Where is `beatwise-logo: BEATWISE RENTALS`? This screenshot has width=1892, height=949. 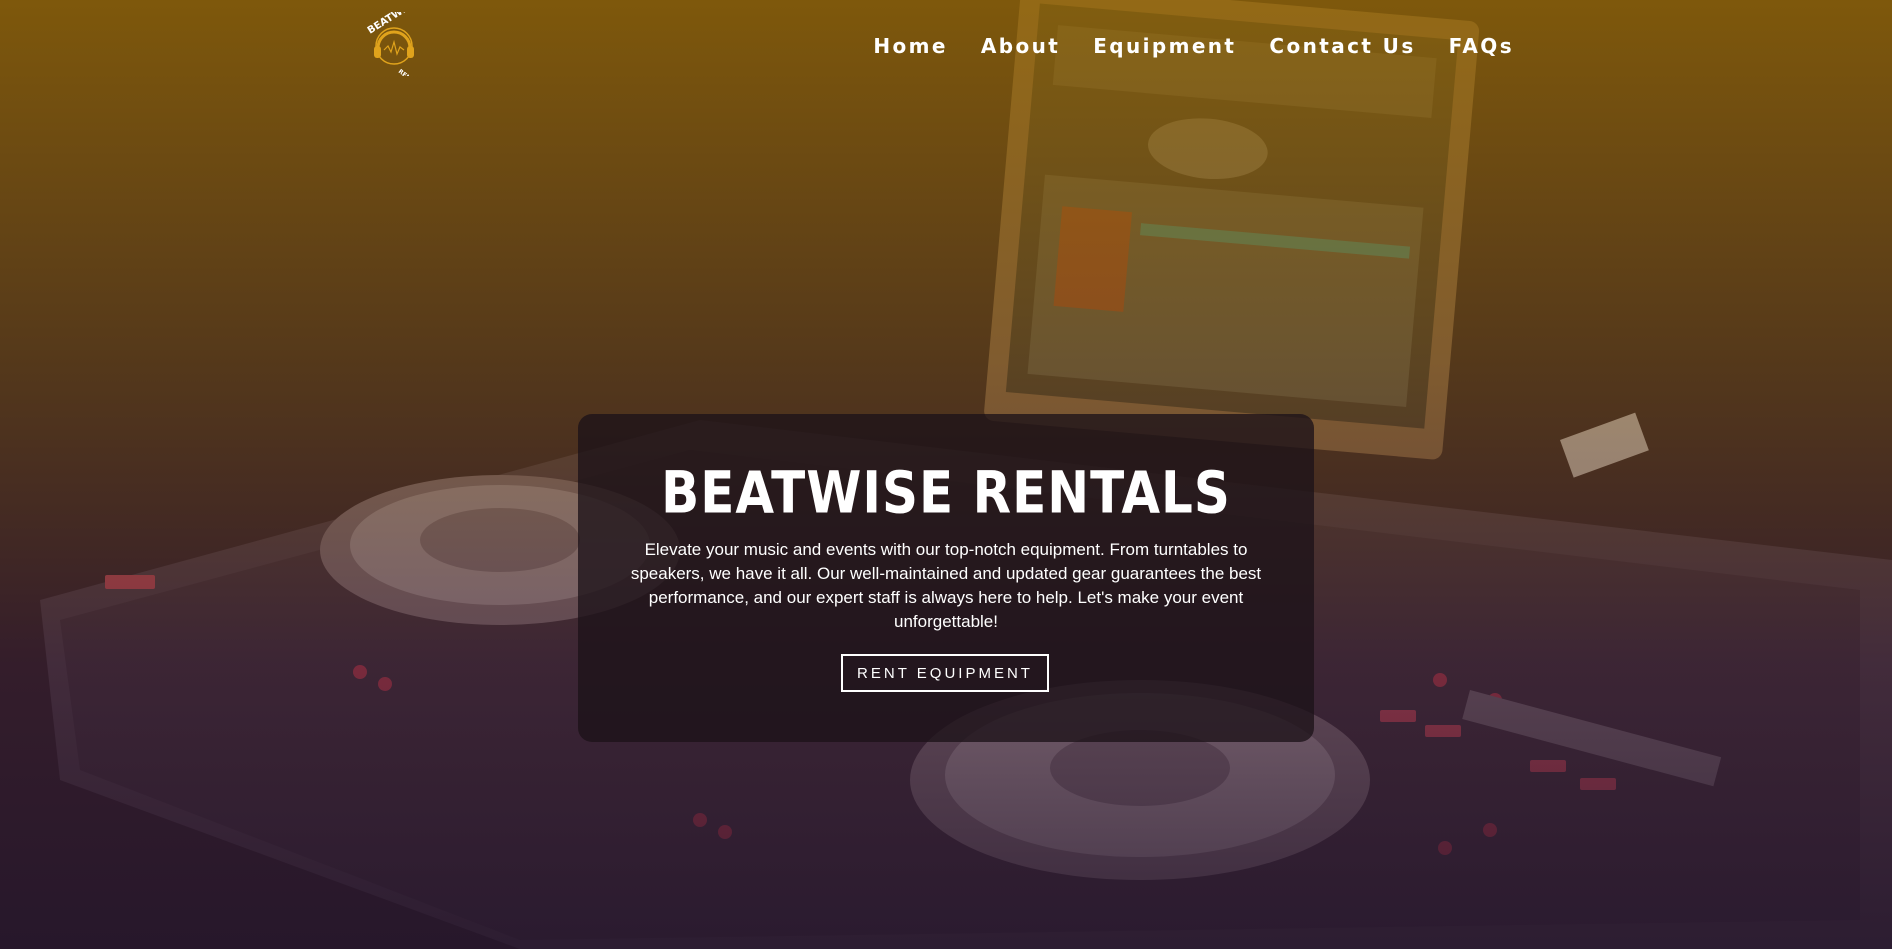
beatwise-logo: BEATWISE RENTALS is located at coordinates (396, 44).